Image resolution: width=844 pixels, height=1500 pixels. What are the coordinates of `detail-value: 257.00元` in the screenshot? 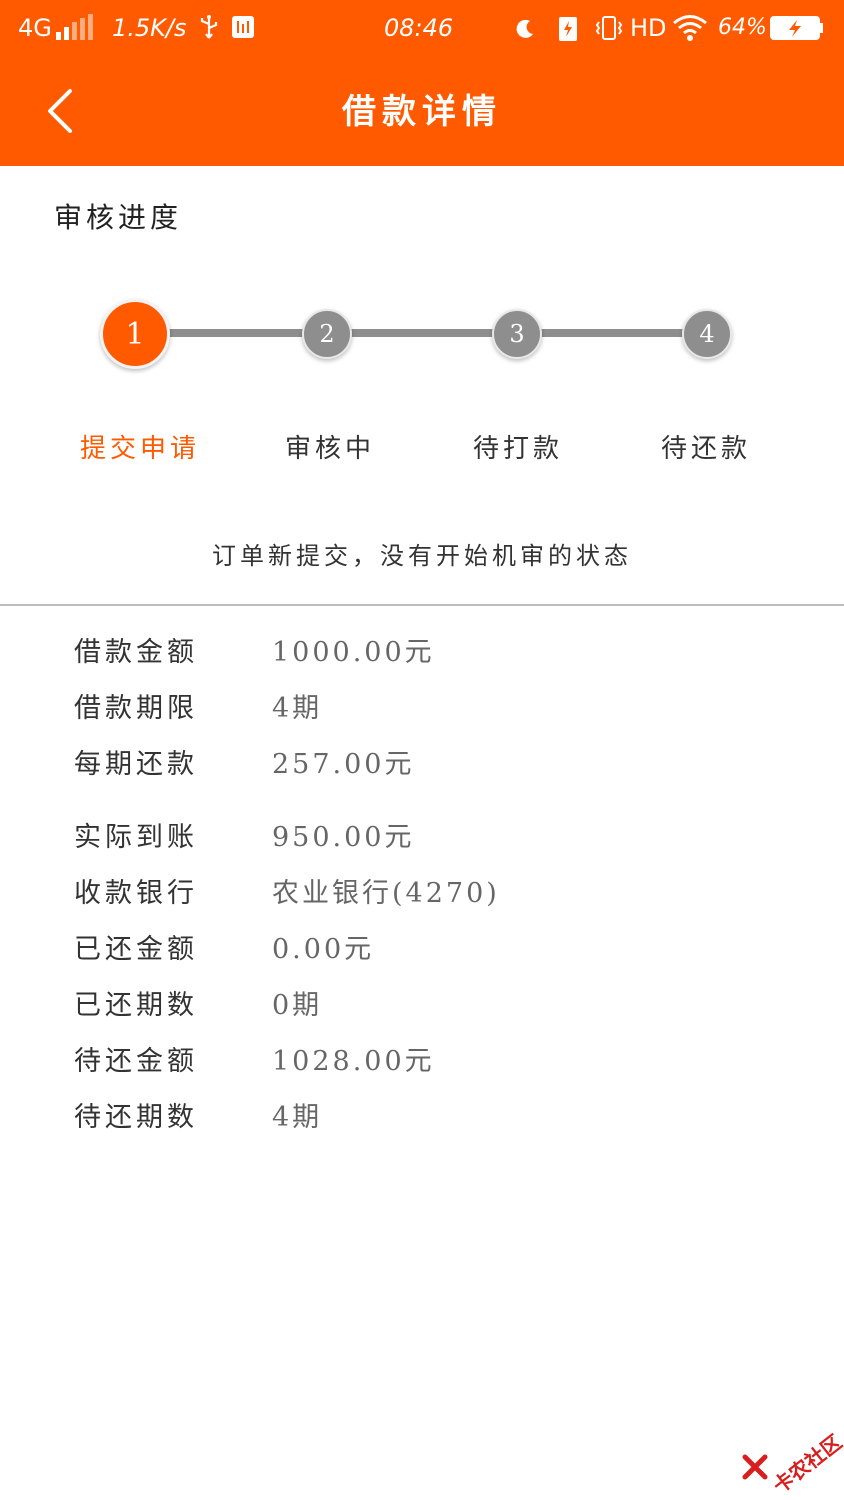 It's located at (343, 764).